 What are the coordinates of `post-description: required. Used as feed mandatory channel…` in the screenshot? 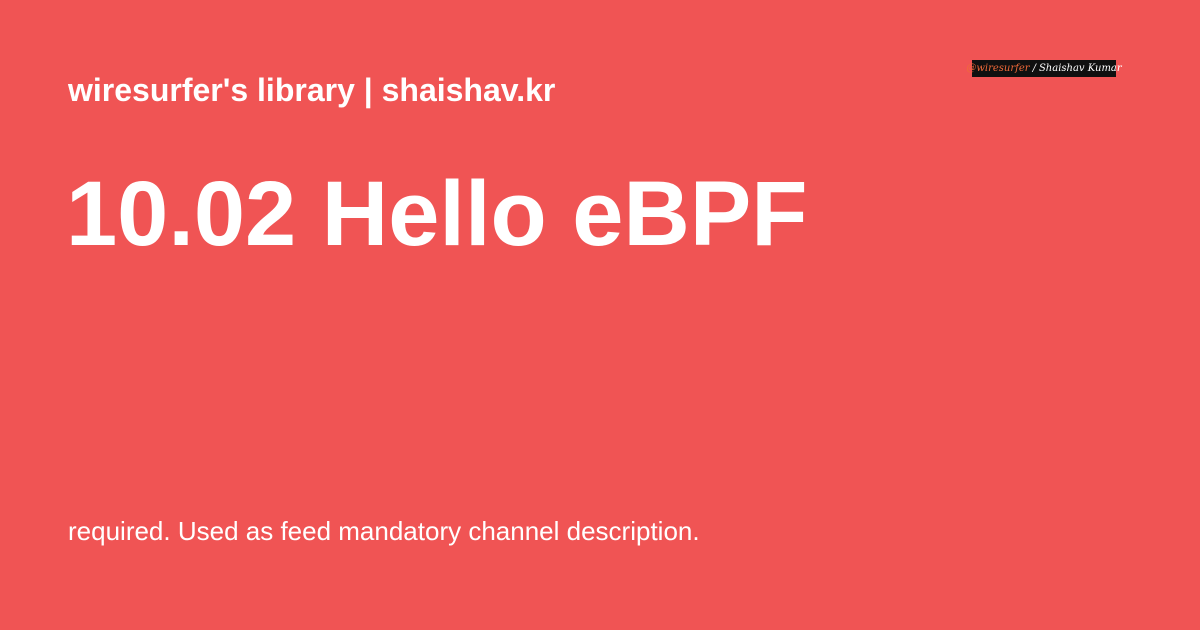 It's located at (384, 531).